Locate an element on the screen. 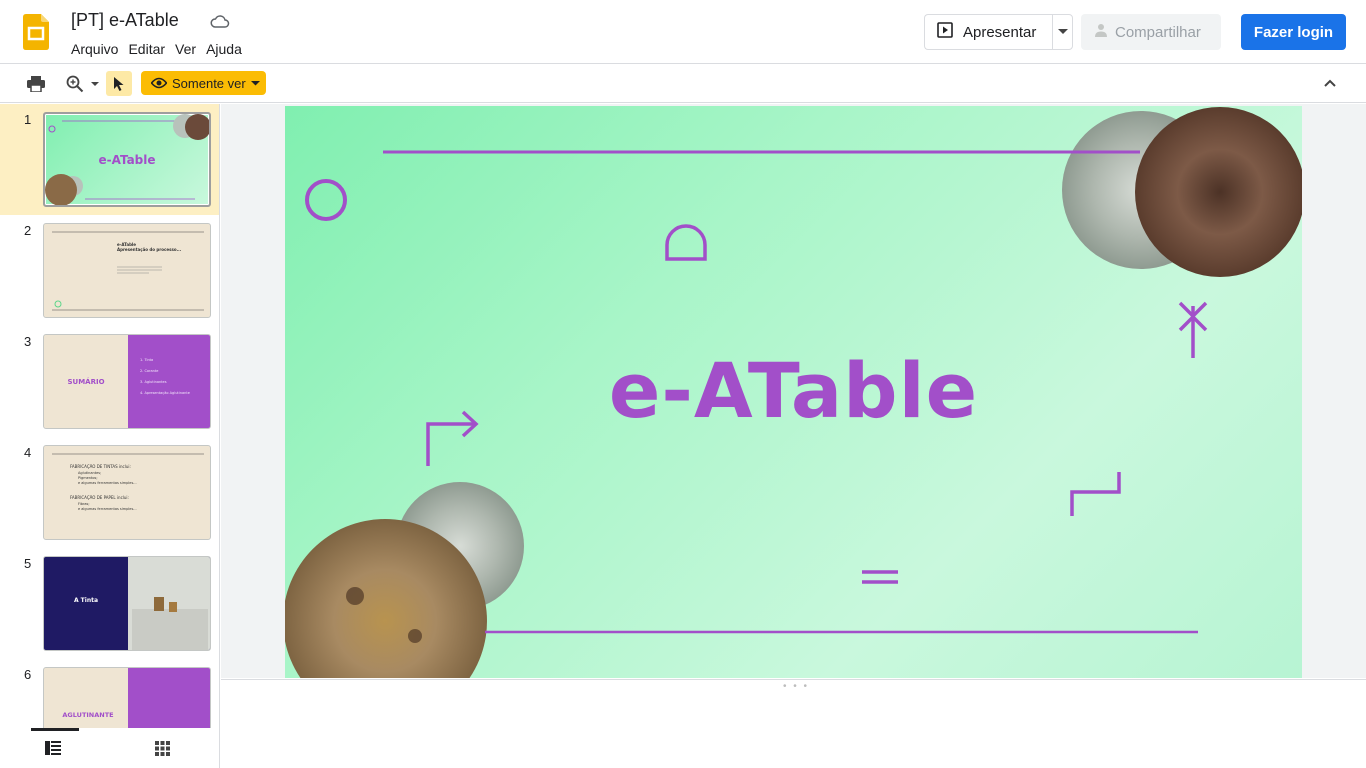 This screenshot has height=768, width=1366. menu-editar: Editar is located at coordinates (146, 49).